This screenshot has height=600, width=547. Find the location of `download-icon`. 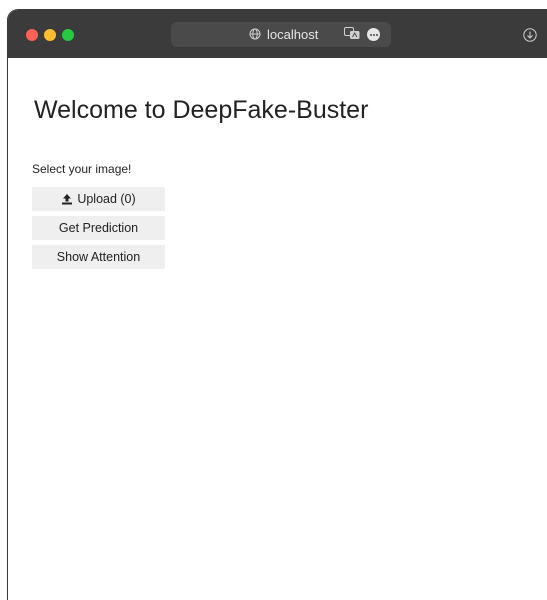

download-icon is located at coordinates (530, 35).